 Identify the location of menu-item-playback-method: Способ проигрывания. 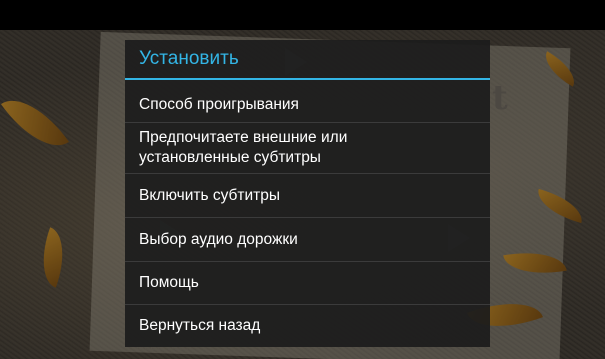
(307, 105).